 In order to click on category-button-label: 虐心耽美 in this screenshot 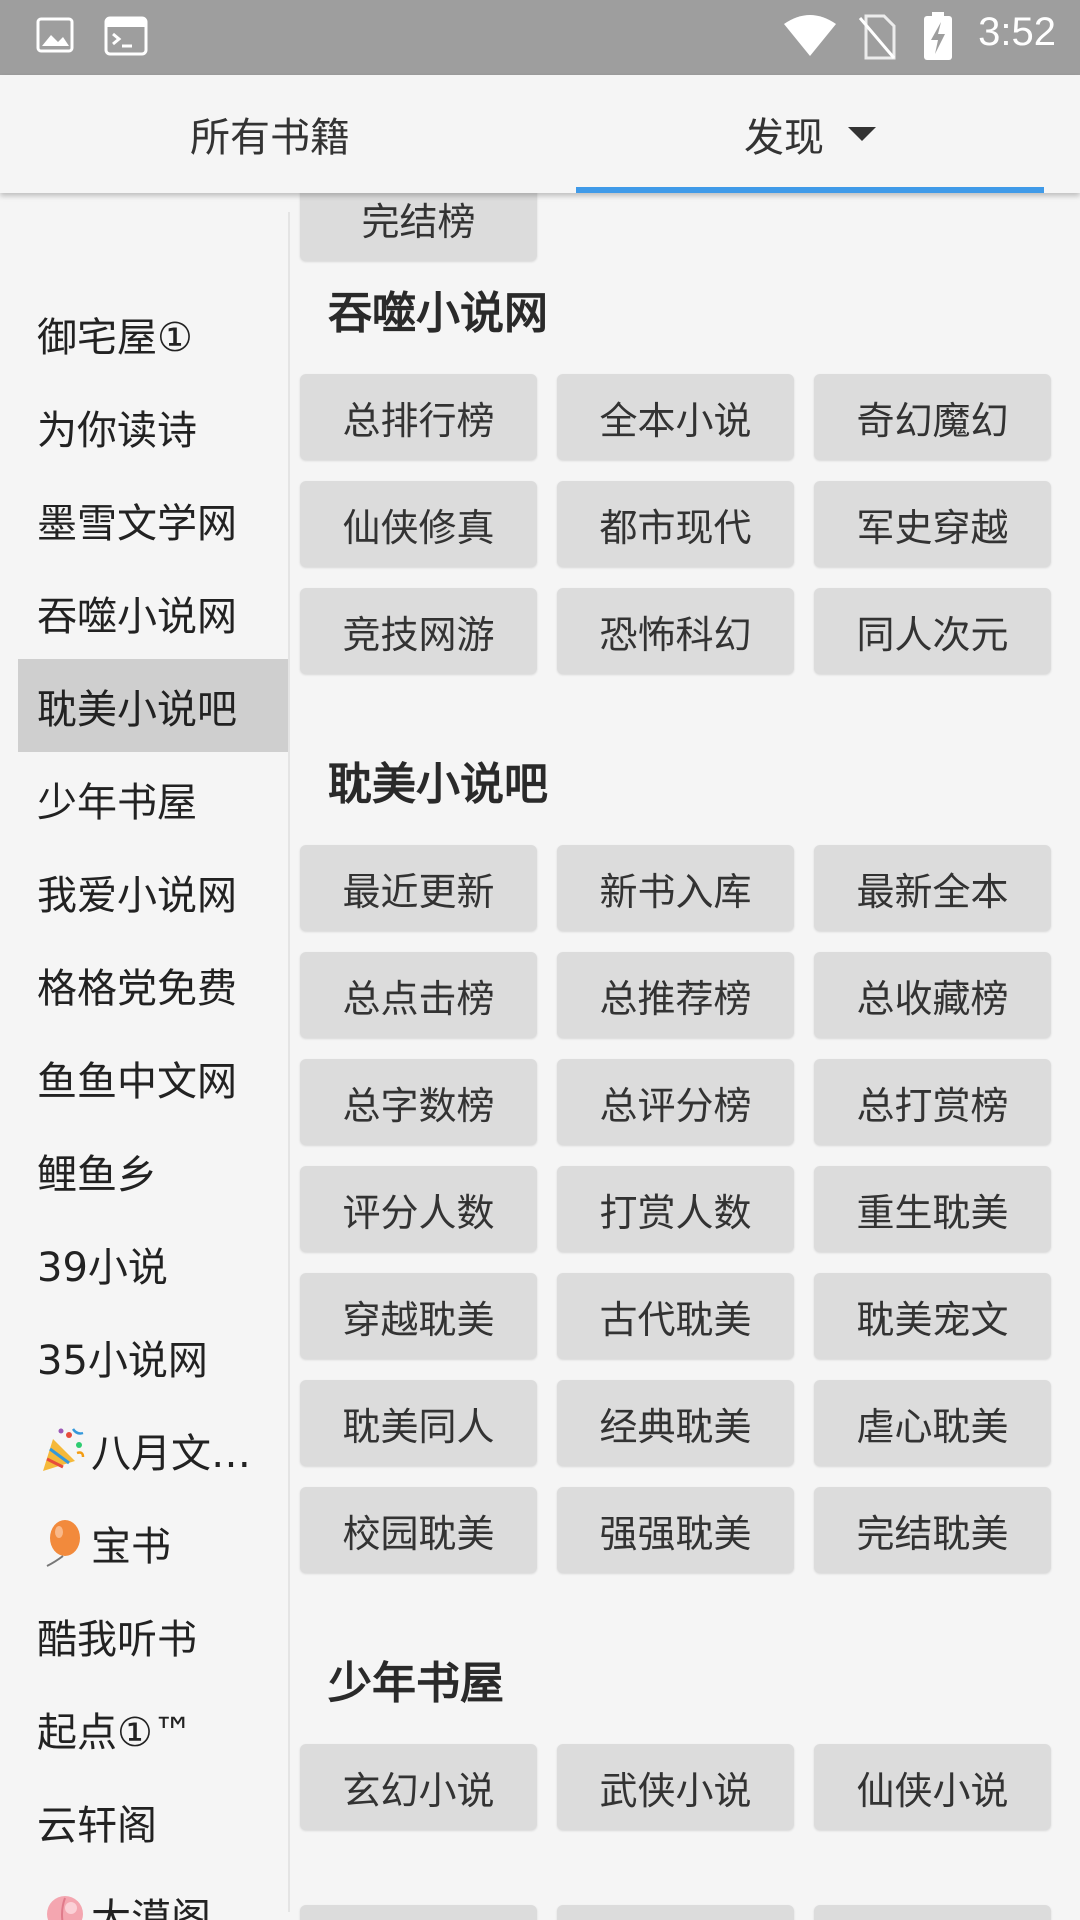, I will do `click(932, 1426)`.